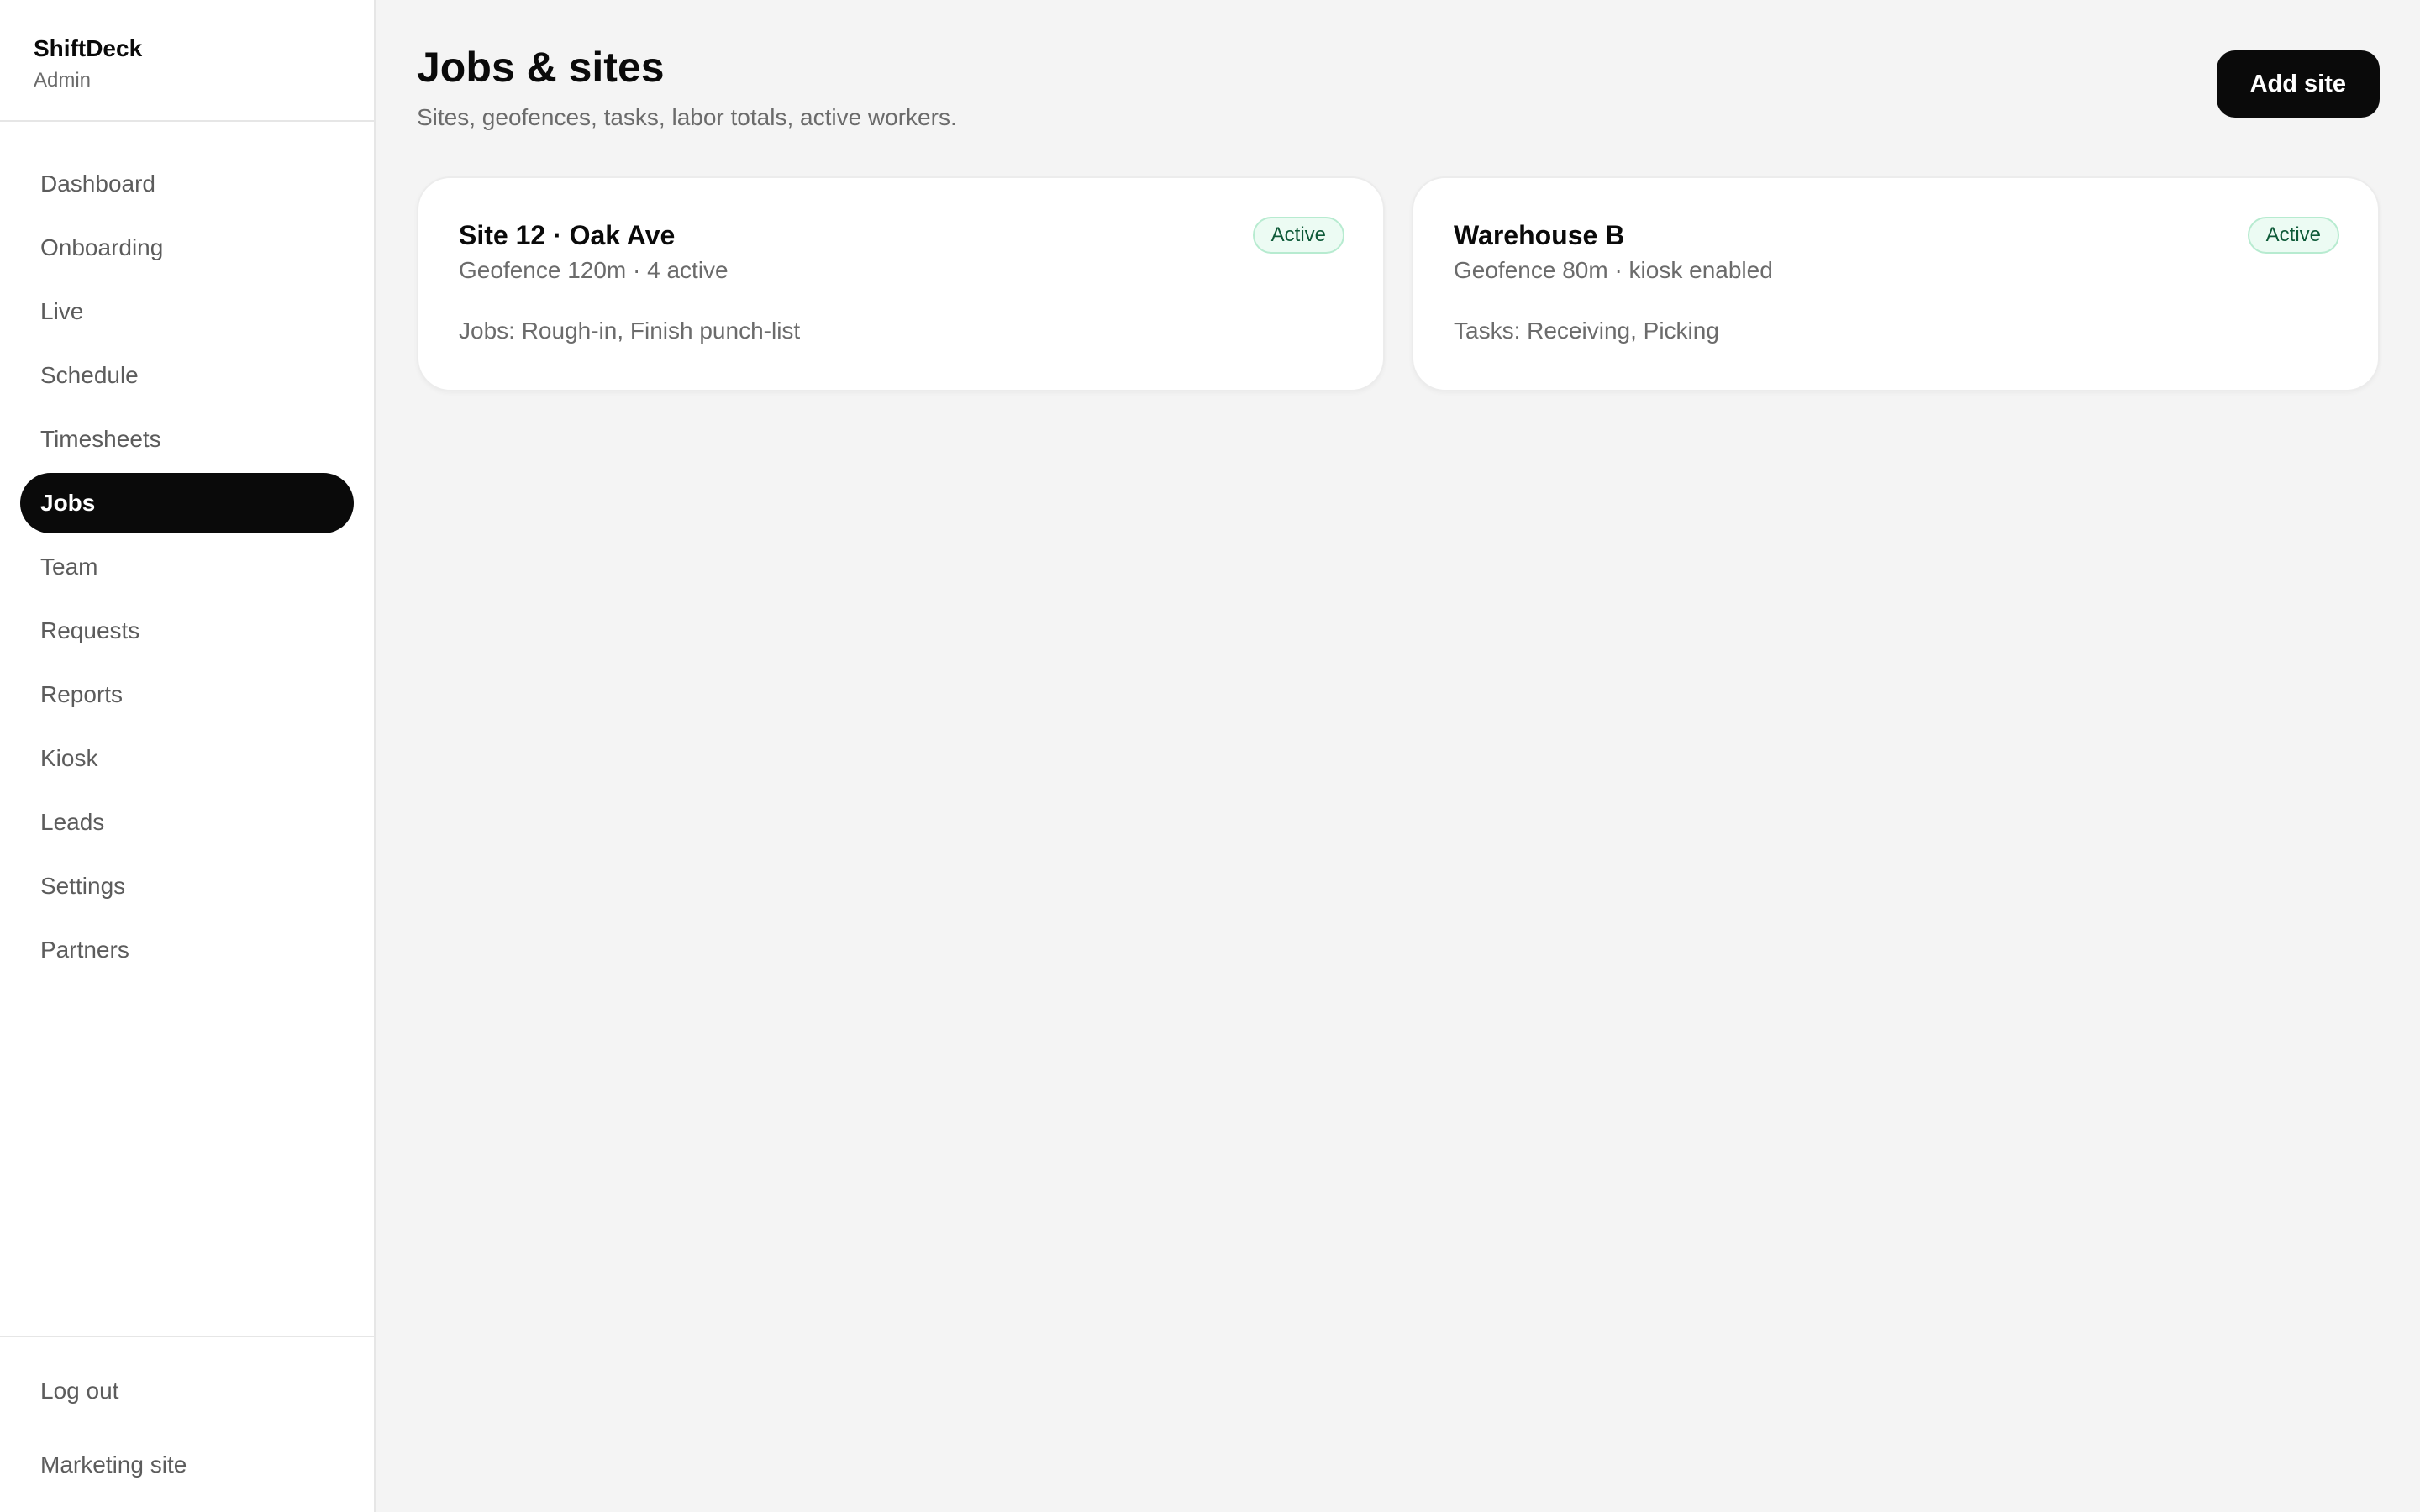 This screenshot has height=1512, width=2420. I want to click on sidebar-item-team: Team, so click(187, 567).